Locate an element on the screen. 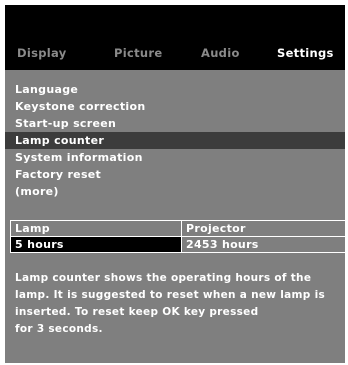  menu-item-start-up-screen: Start-up screen is located at coordinates (175, 123).